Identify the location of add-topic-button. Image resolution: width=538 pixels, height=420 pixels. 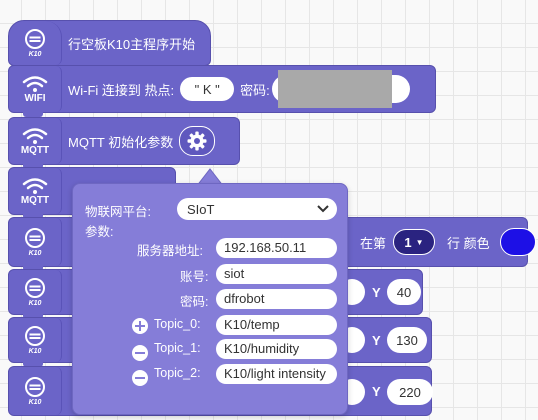
(140, 326).